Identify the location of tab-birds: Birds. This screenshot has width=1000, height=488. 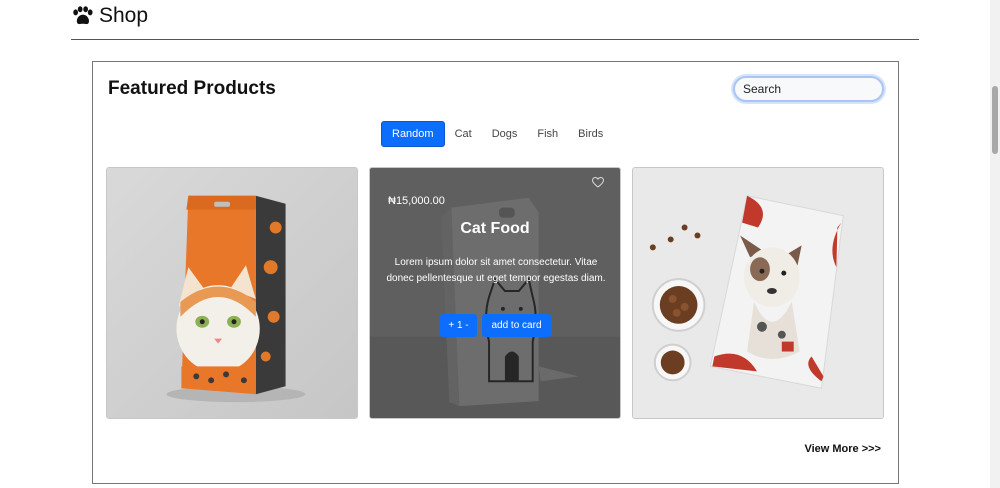
(590, 134).